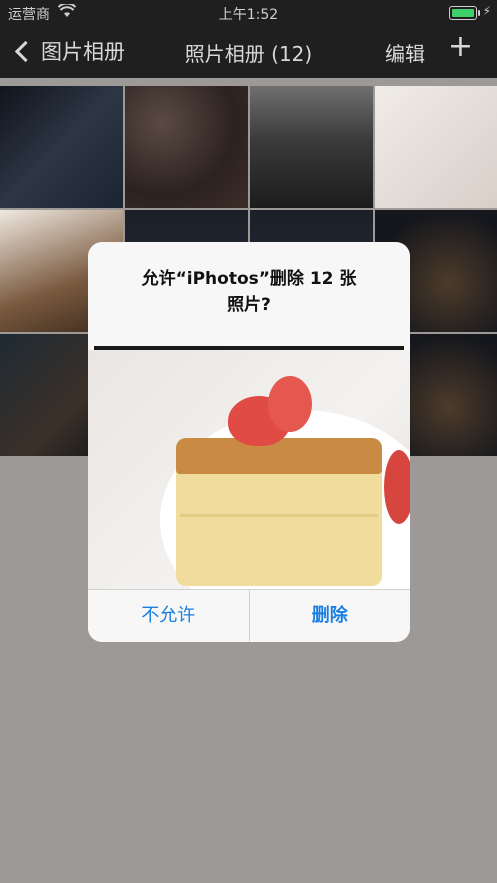 The width and height of the screenshot is (497, 883). Describe the element at coordinates (486, 11) in the screenshot. I see `charging-icon: ⚡` at that location.